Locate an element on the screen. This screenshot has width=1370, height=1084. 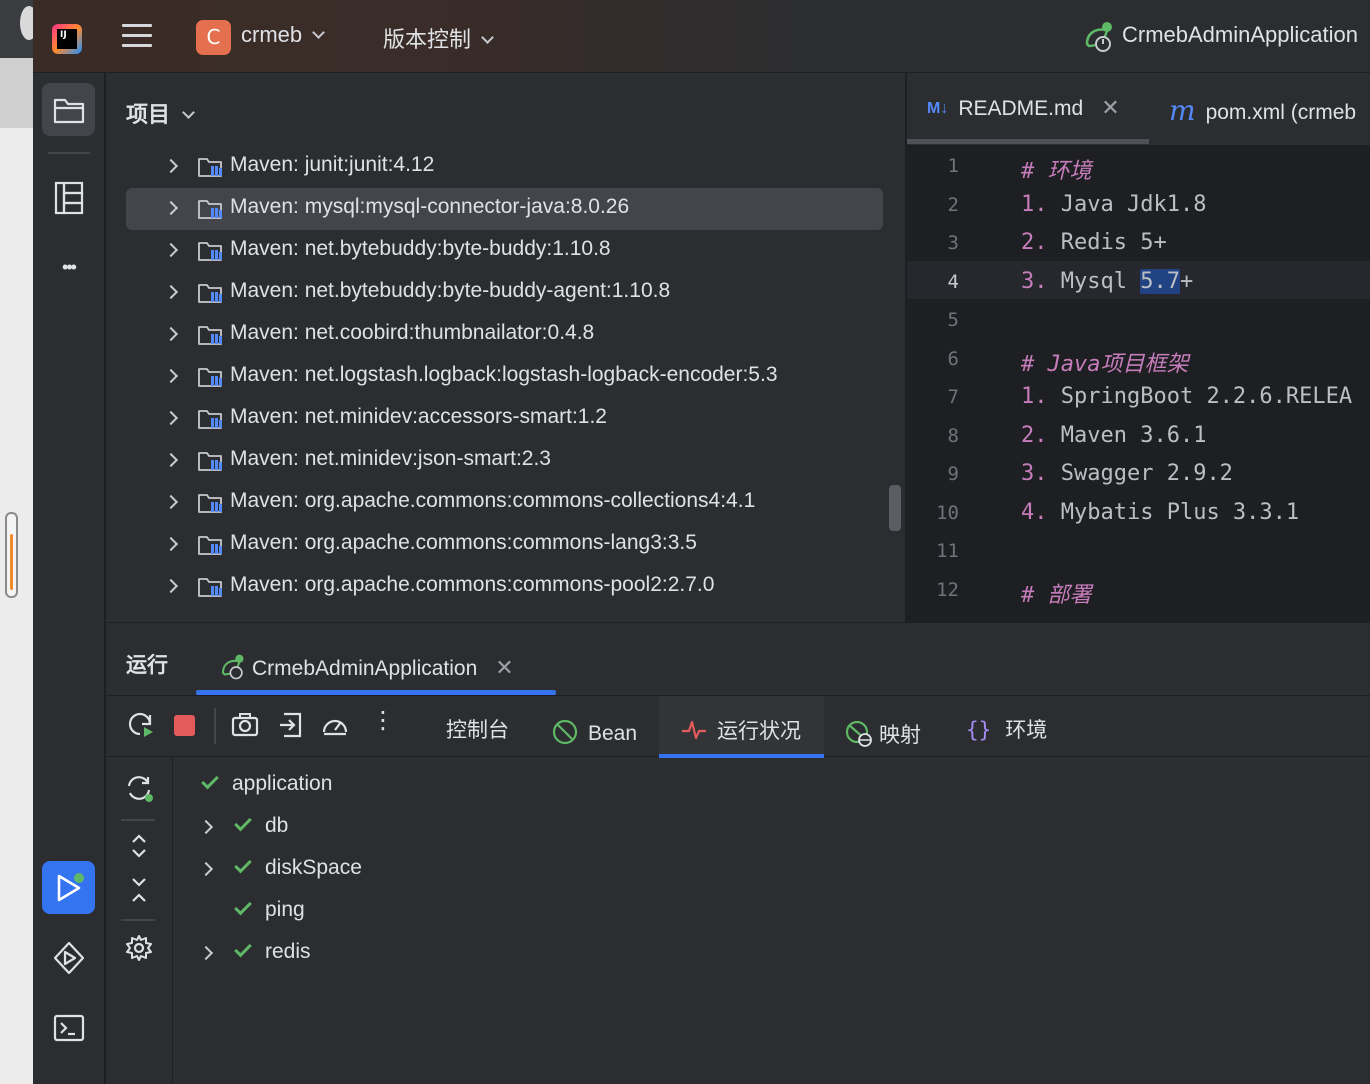
gear-icon is located at coordinates (139, 948).